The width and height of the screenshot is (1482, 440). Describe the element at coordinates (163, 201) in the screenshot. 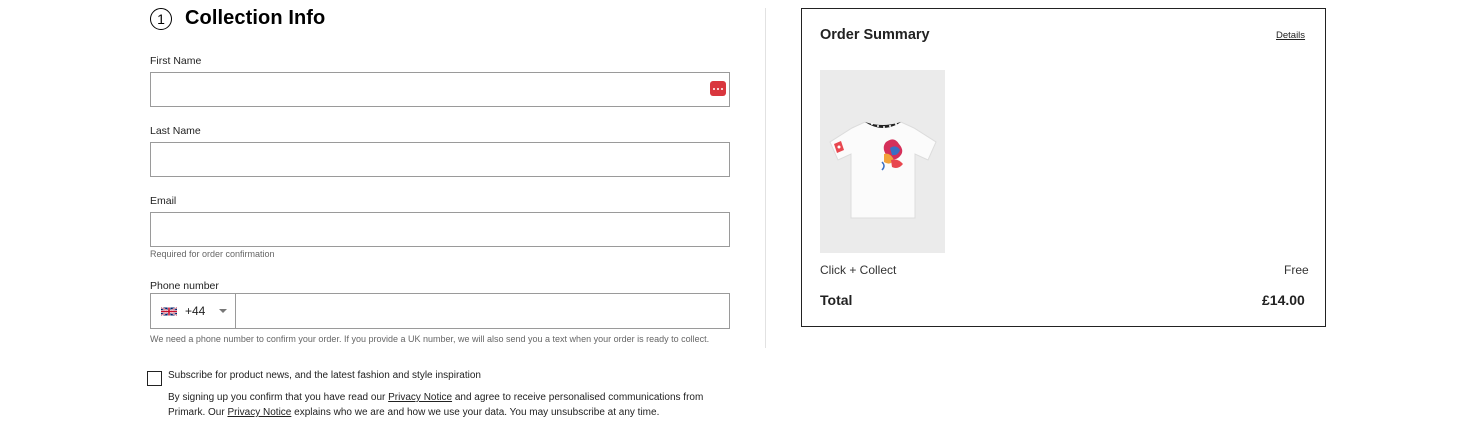

I see `email-label: Email` at that location.